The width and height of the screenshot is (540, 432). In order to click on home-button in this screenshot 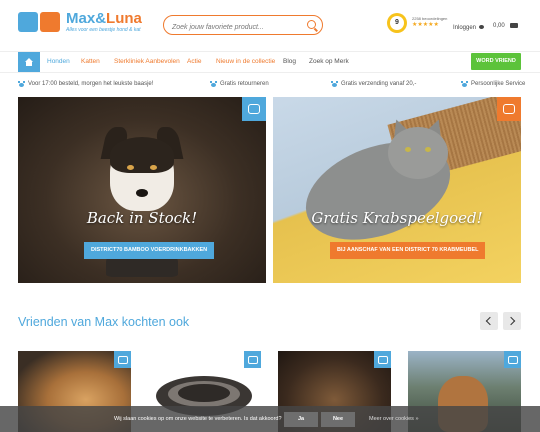, I will do `click(29, 62)`.